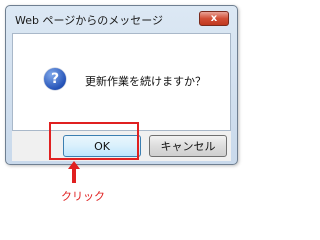  I want to click on click-annotation-label: クリック, so click(83, 196).